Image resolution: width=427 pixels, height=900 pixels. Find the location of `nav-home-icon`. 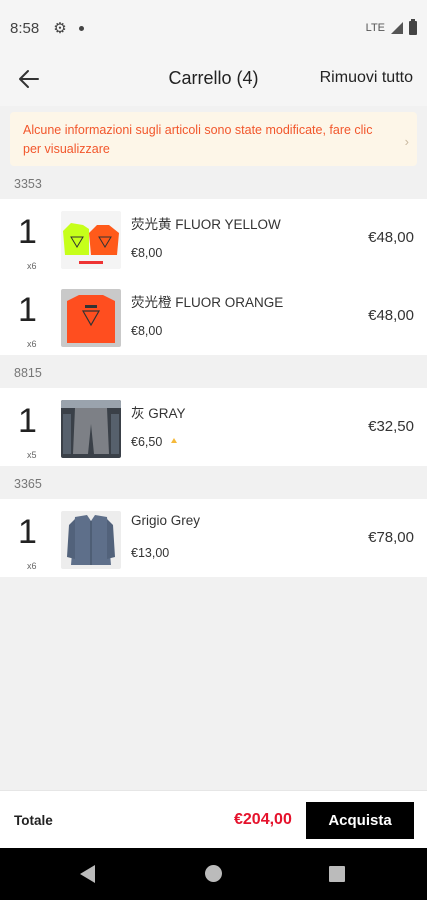

nav-home-icon is located at coordinates (213, 873).